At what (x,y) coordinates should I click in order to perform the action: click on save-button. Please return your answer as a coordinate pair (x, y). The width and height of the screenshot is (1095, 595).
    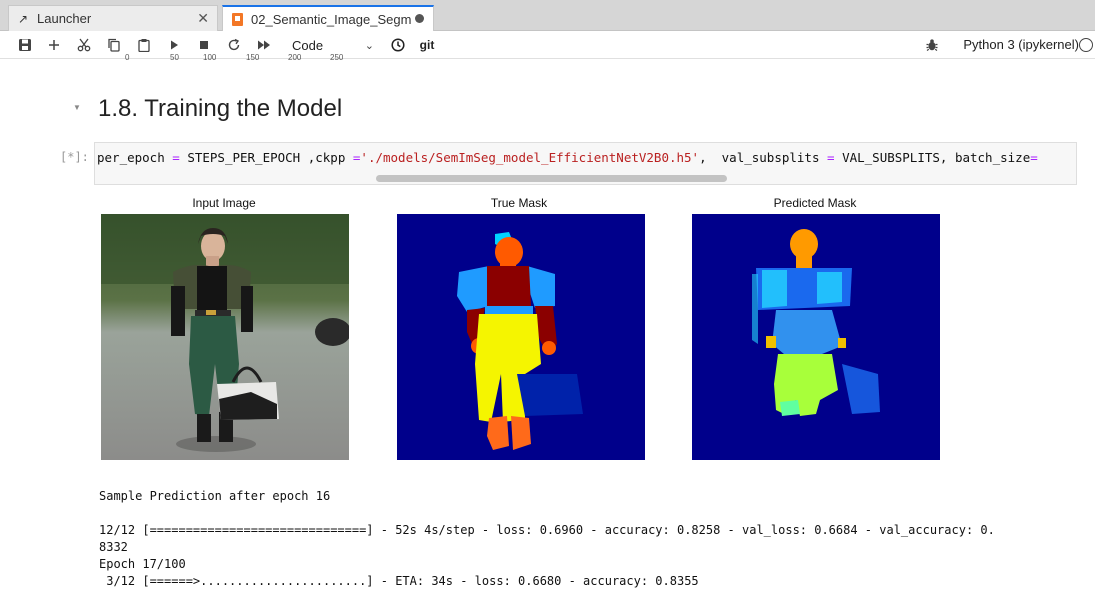
    Looking at the image, I should click on (25, 45).